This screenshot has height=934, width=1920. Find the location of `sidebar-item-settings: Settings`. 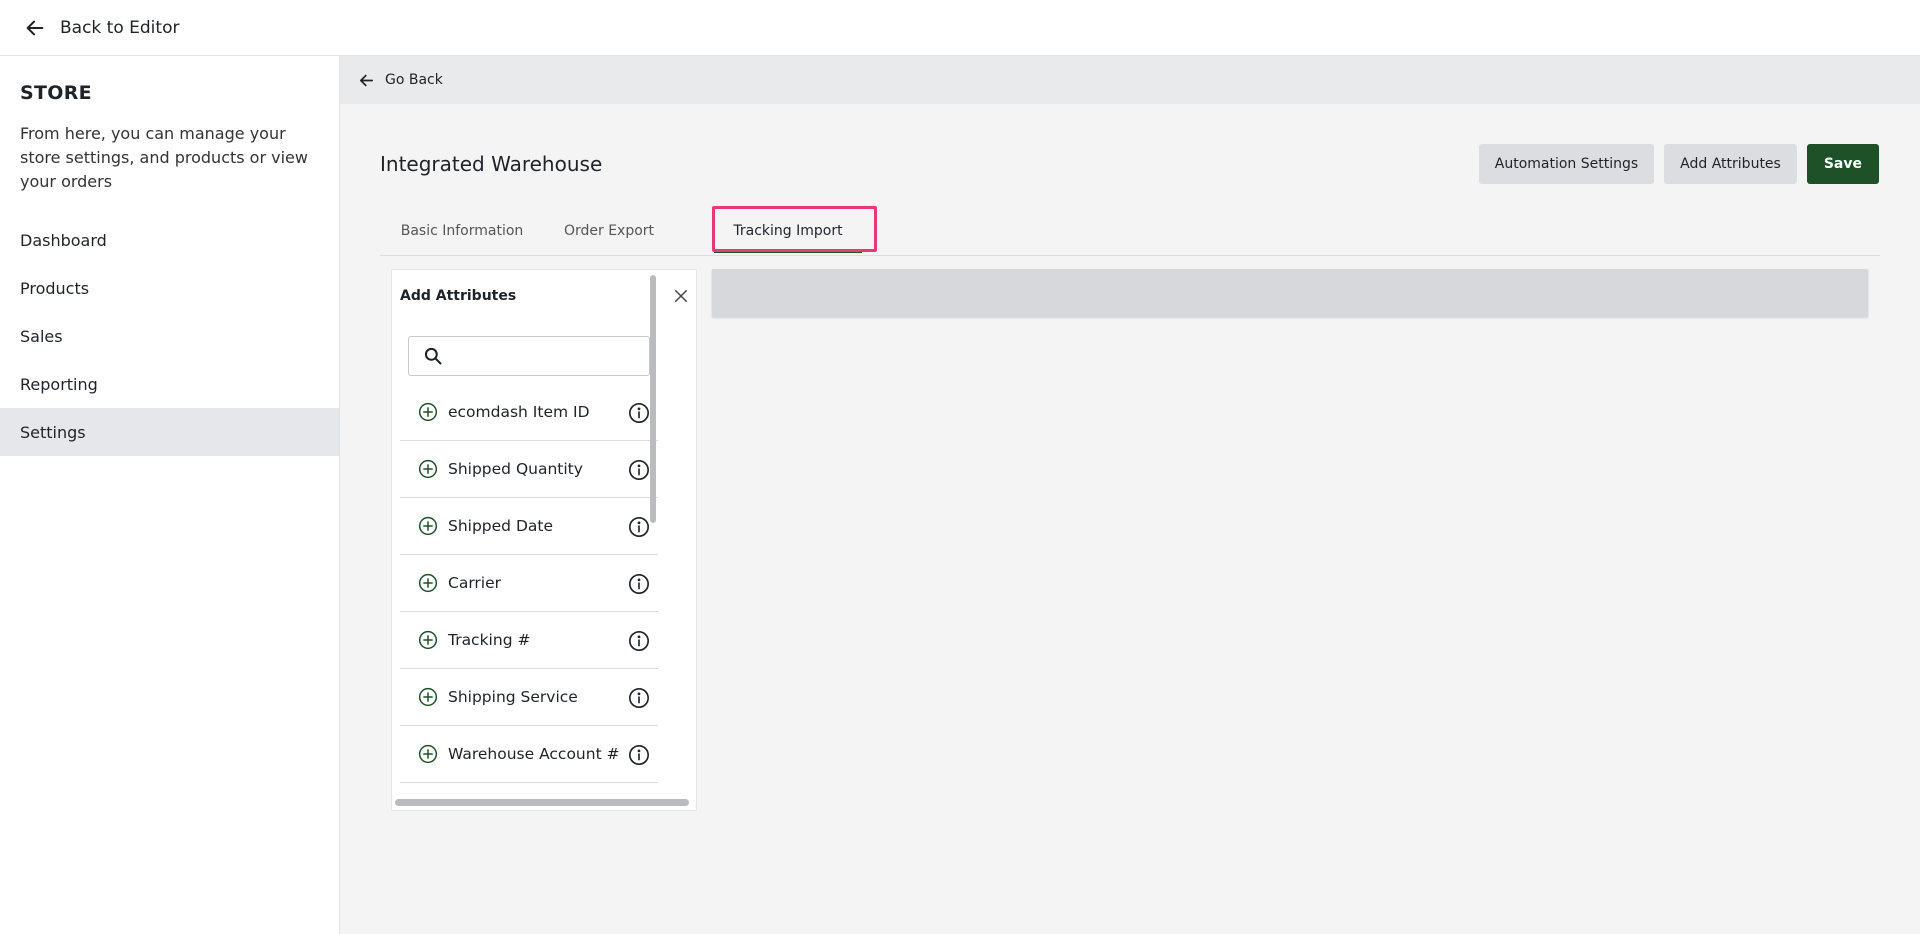

sidebar-item-settings: Settings is located at coordinates (169, 432).